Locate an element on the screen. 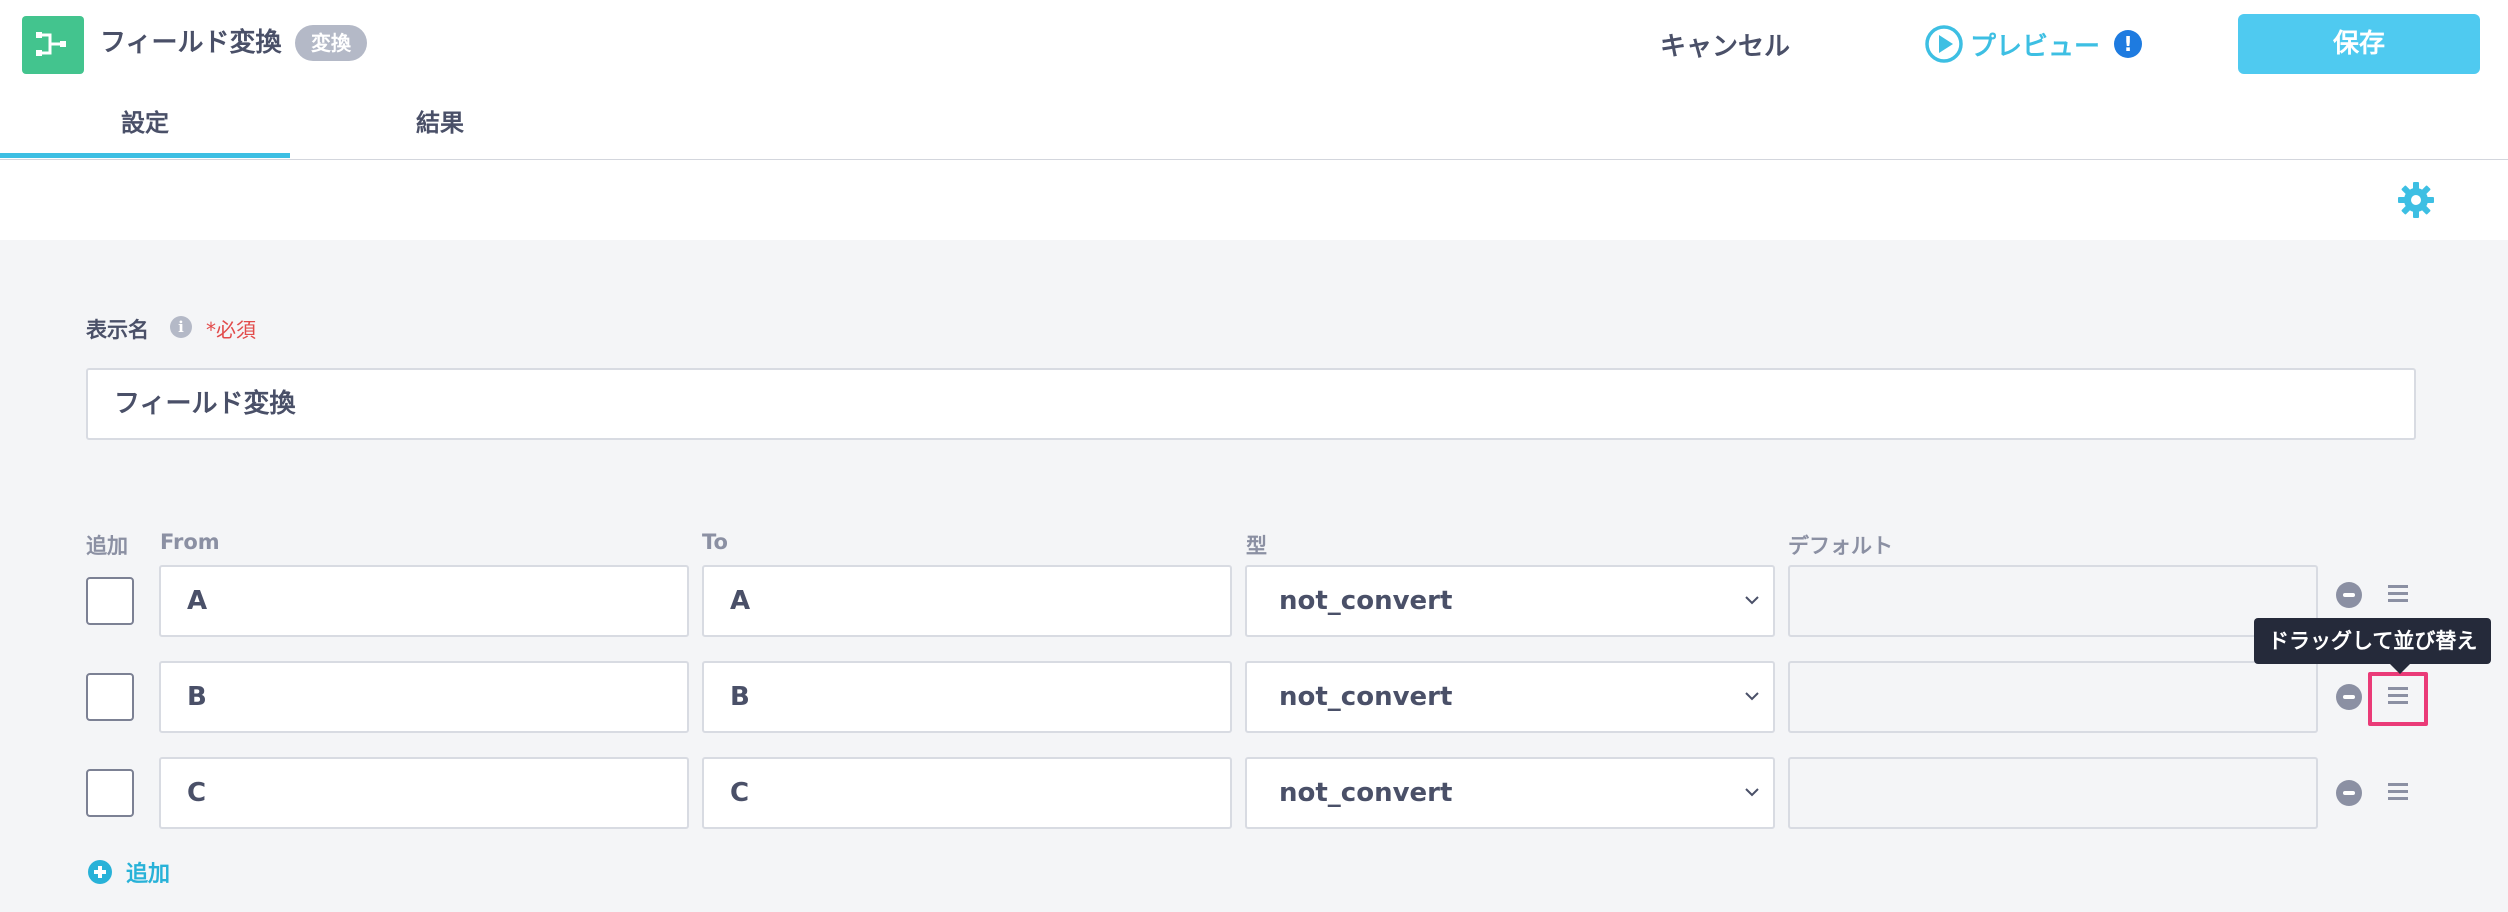  category-badge: 変換 is located at coordinates (331, 43).